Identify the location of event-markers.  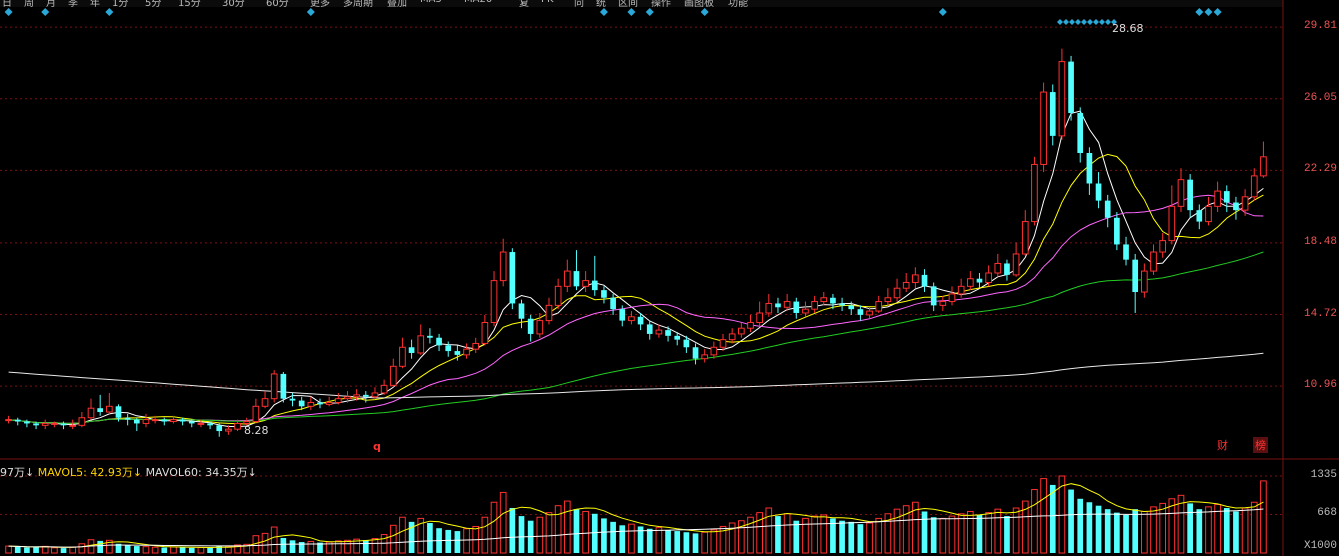
(613, 16).